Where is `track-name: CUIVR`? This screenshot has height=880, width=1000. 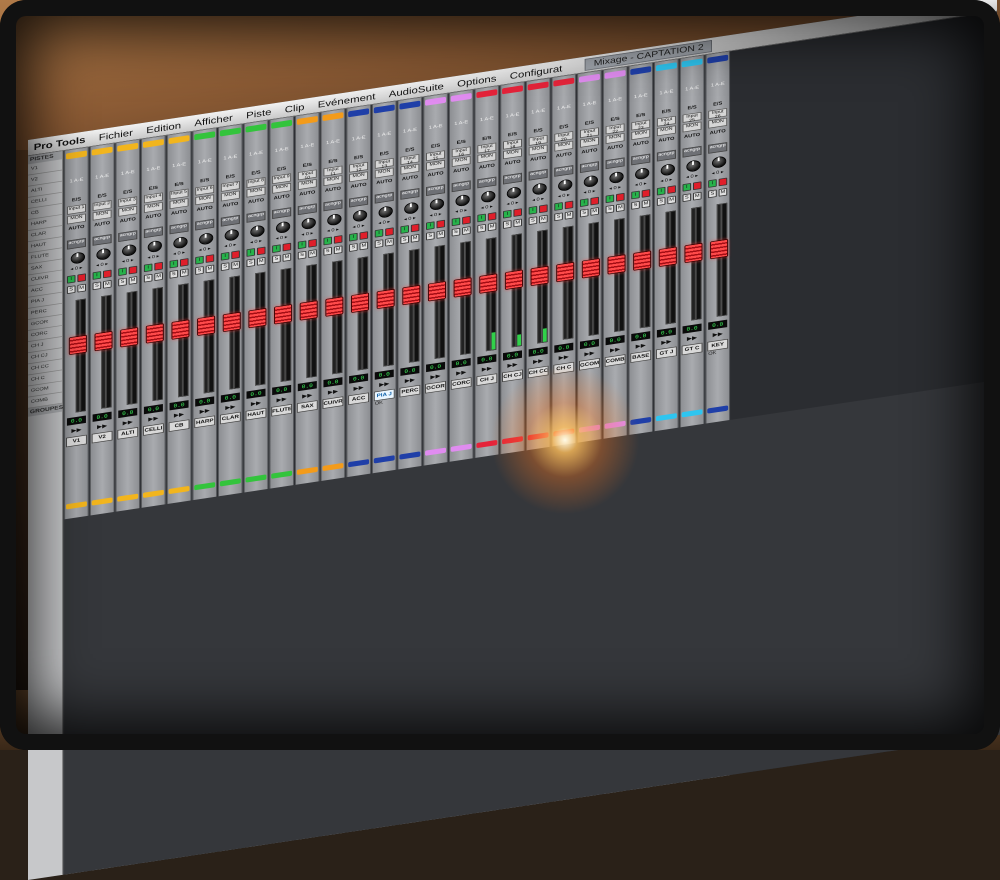 track-name: CUIVR is located at coordinates (333, 403).